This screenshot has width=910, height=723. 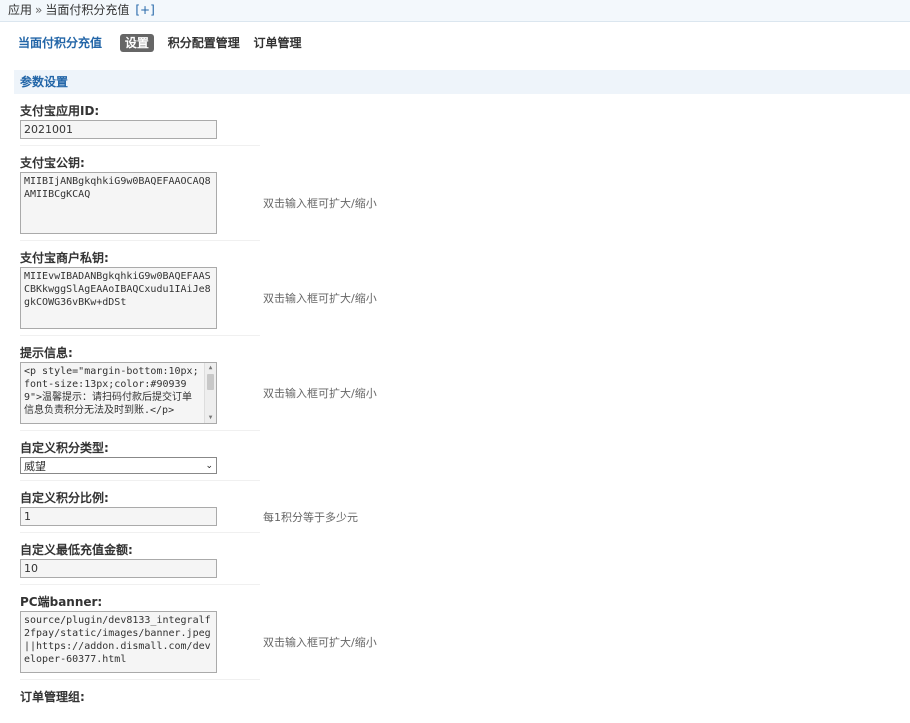 I want to click on breadcrumb-current: 当面付积分充值, so click(x=87, y=10).